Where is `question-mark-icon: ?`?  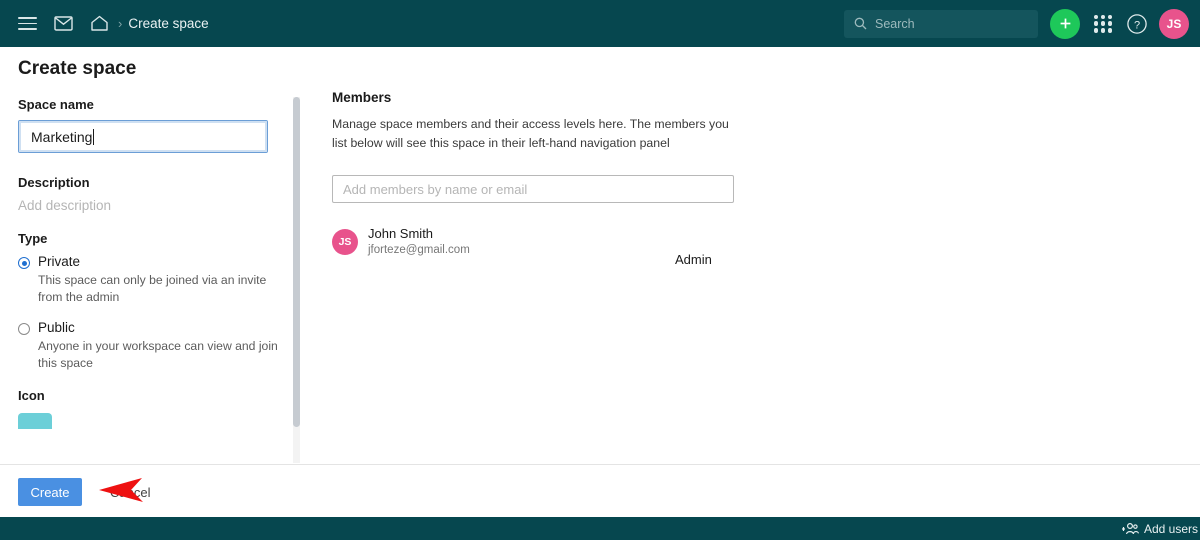
question-mark-icon: ? is located at coordinates (1137, 23).